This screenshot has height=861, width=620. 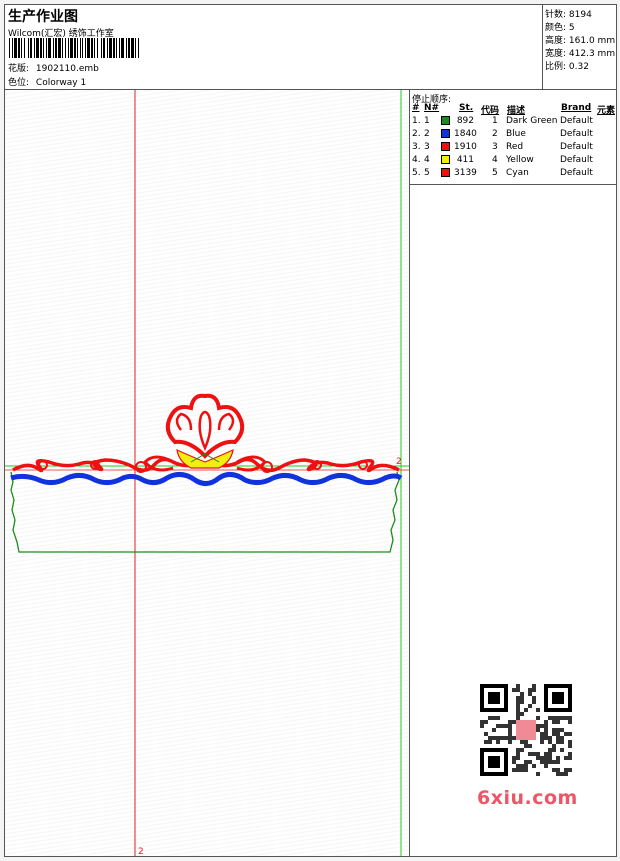 I want to click on stat-scale: 比例: 0.32, so click(x=567, y=67).